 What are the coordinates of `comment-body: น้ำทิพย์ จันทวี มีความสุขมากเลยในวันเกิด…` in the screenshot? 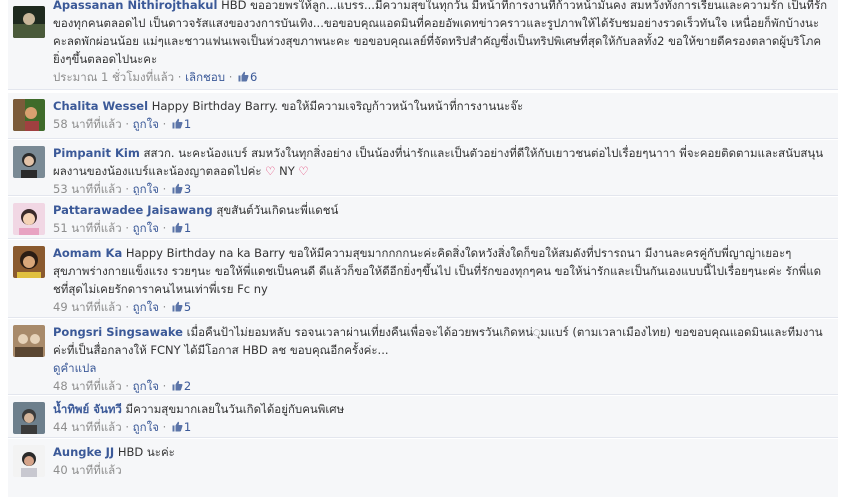 It's located at (440, 409).